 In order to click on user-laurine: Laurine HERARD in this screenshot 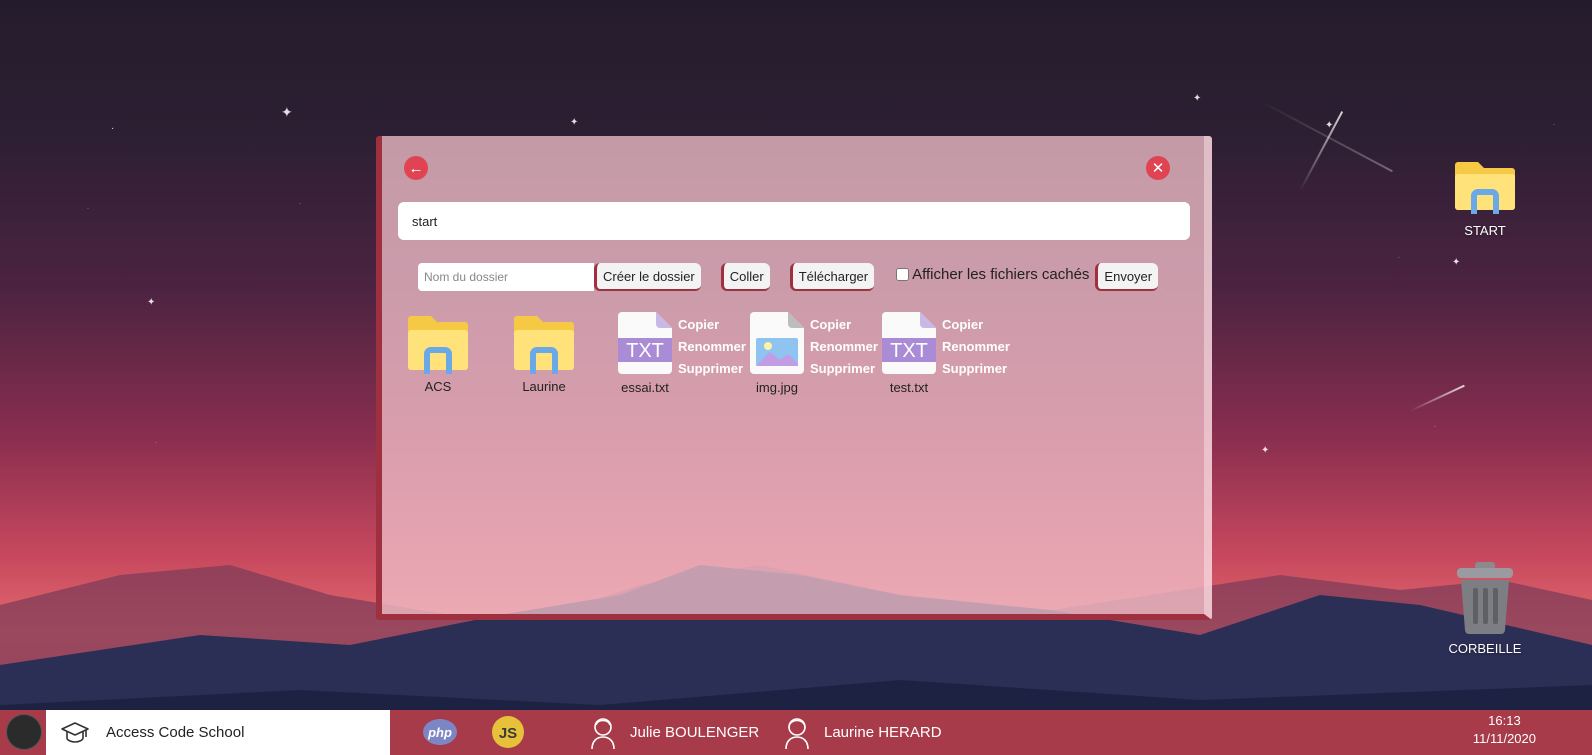, I will do `click(863, 732)`.